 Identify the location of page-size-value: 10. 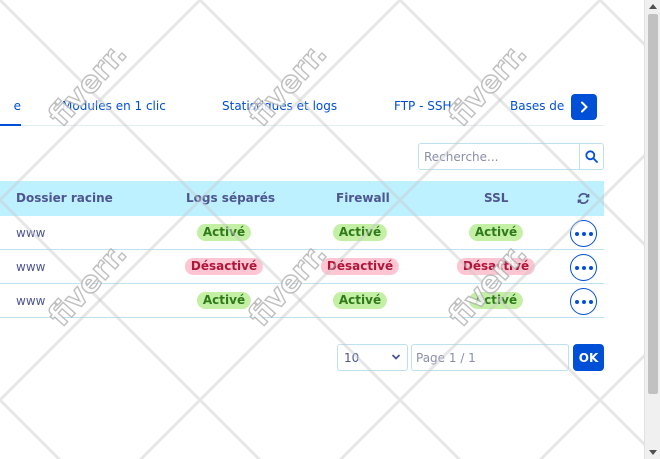
(352, 358).